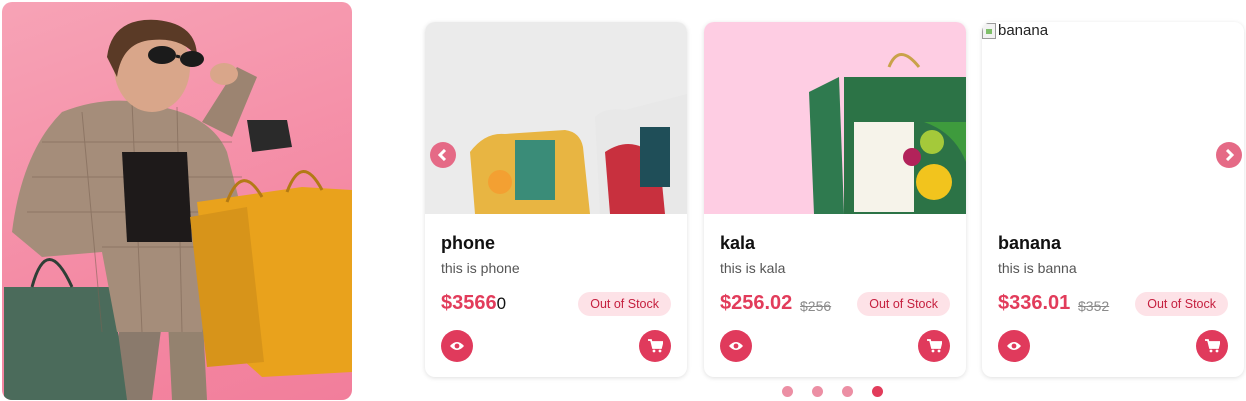 The width and height of the screenshot is (1246, 401). I want to click on chevron-left-icon, so click(442, 155).